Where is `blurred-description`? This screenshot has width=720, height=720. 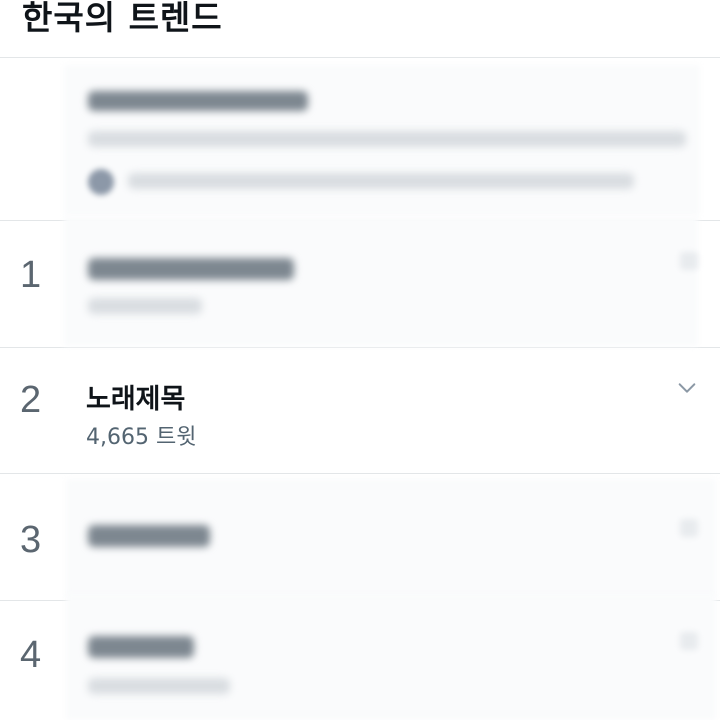
blurred-description is located at coordinates (387, 139).